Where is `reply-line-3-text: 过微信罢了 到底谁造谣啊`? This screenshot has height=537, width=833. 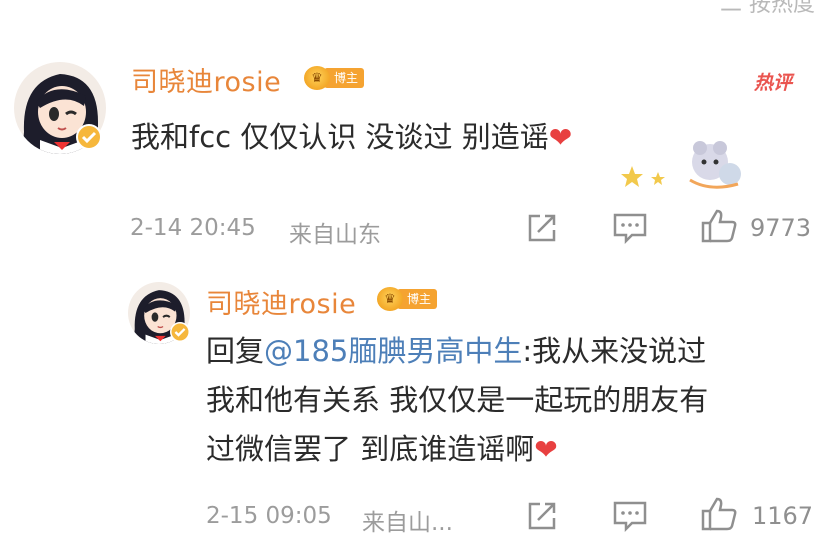
reply-line-3-text: 过微信罢了 到底谁造谣啊 is located at coordinates (370, 449).